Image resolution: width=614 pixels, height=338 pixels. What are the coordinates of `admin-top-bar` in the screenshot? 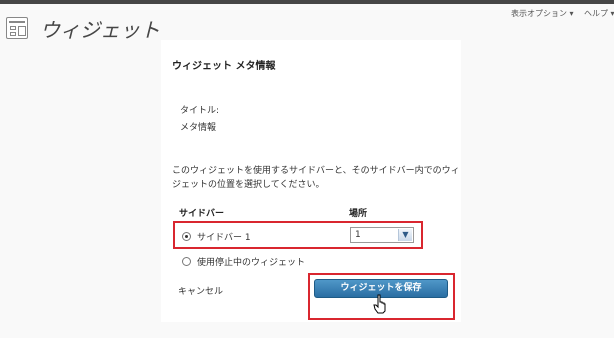 It's located at (307, 2).